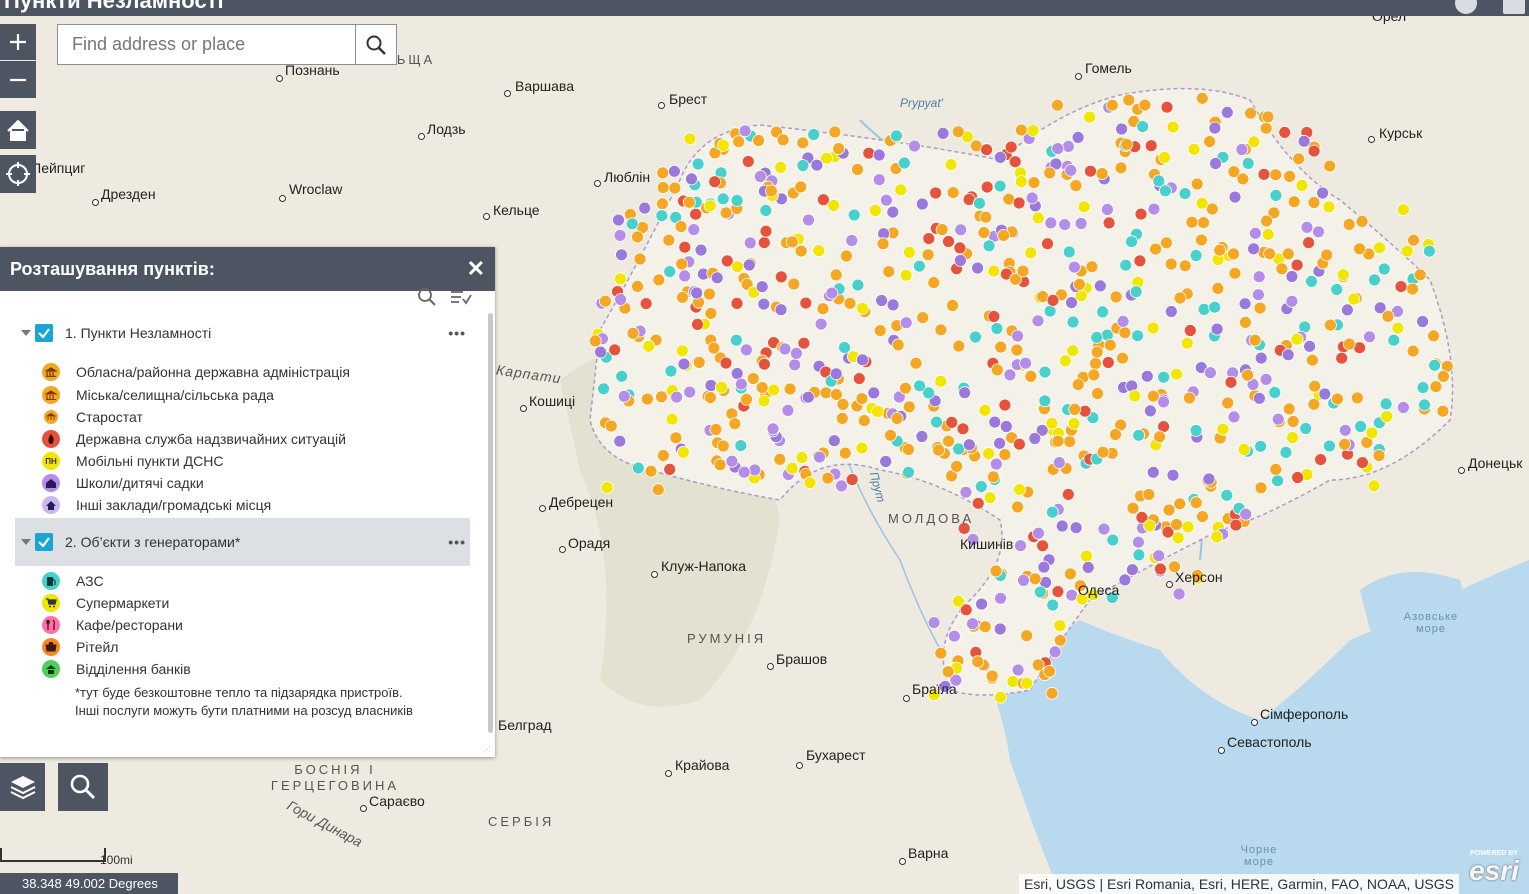 The image size is (1529, 894). I want to click on more-options-icon: •••, so click(457, 542).